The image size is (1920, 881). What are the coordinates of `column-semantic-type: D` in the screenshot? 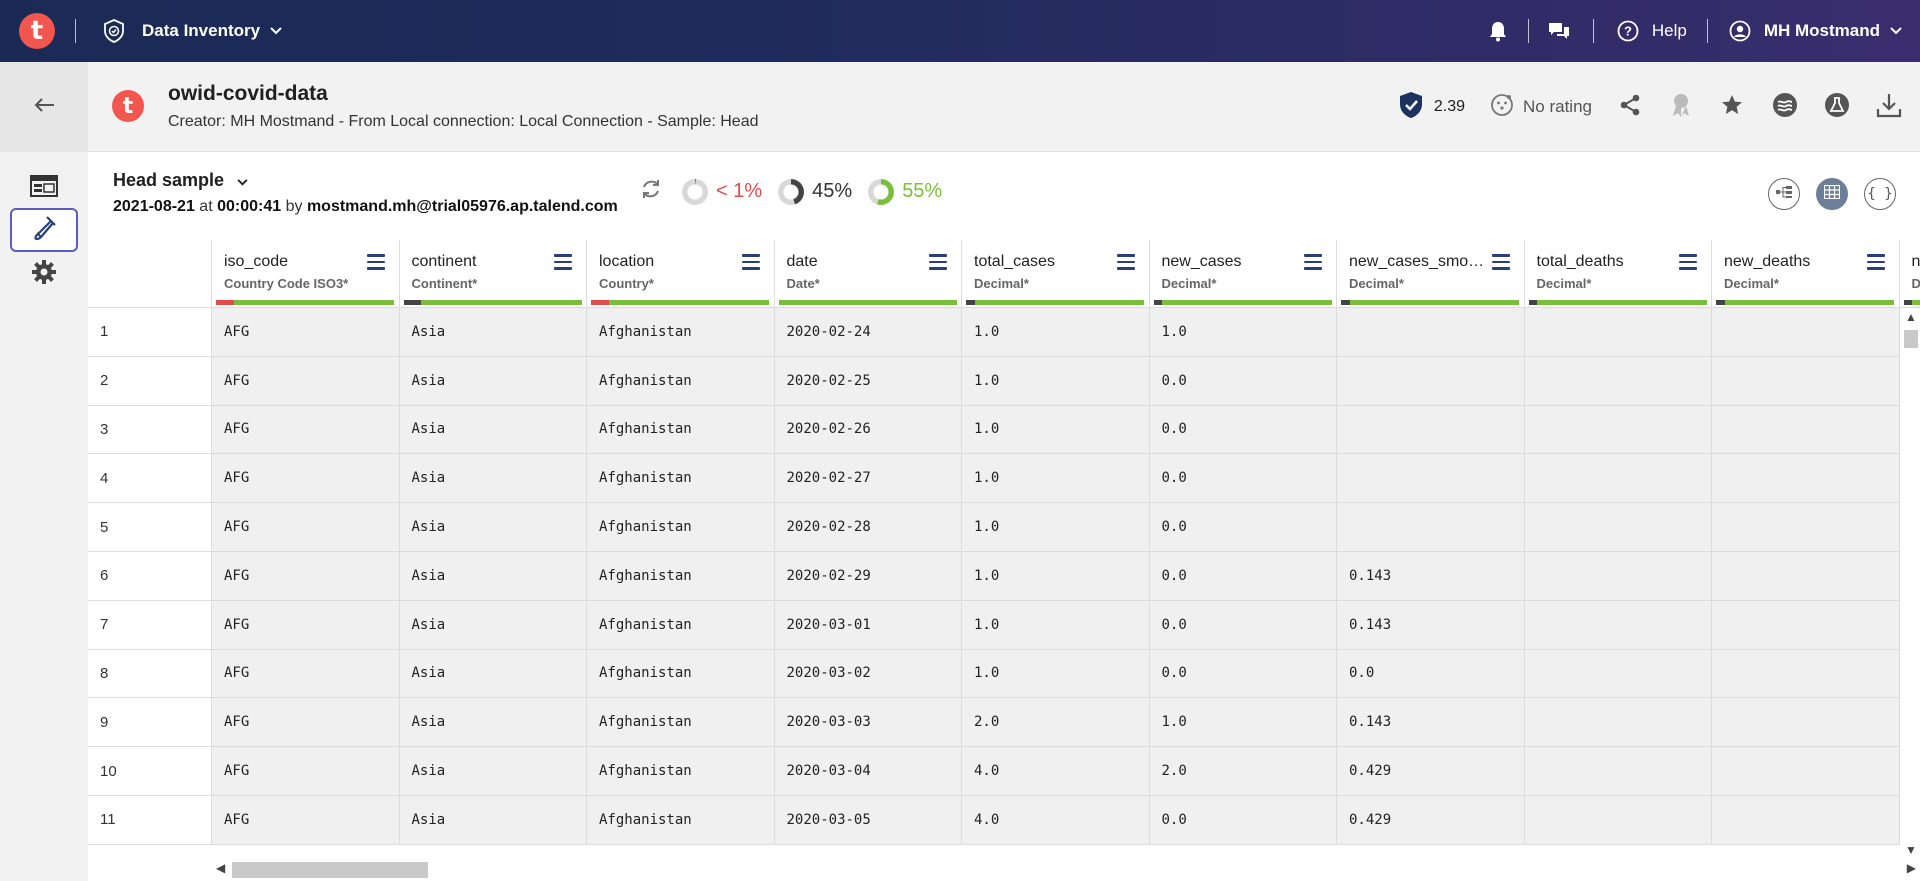 It's located at (1916, 283).